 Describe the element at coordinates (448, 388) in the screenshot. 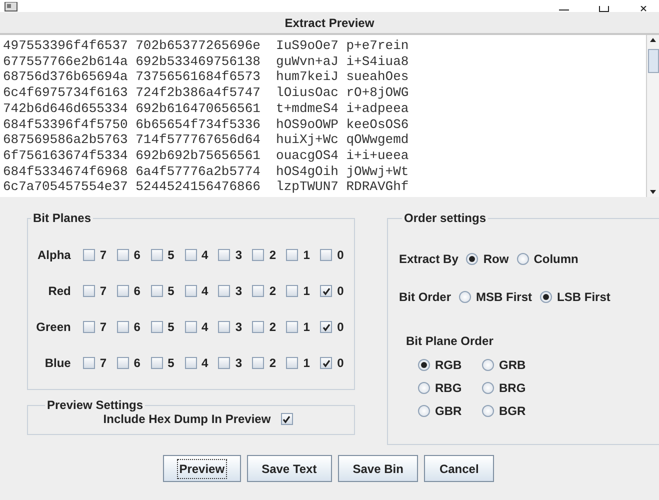

I see `radio-label: RBG` at that location.